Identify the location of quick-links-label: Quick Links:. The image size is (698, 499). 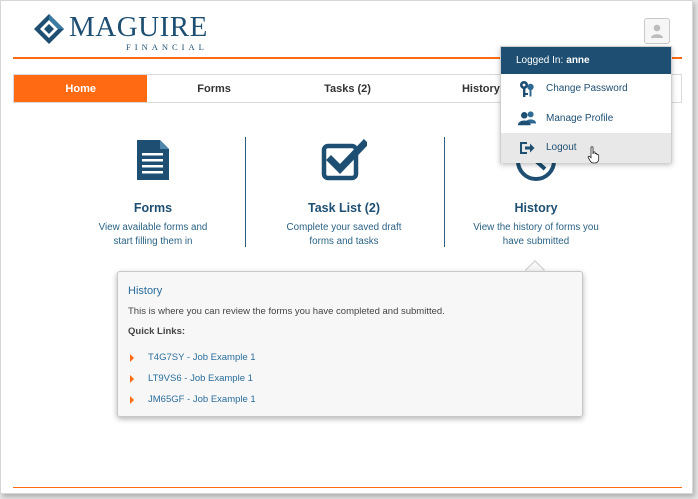
(157, 331).